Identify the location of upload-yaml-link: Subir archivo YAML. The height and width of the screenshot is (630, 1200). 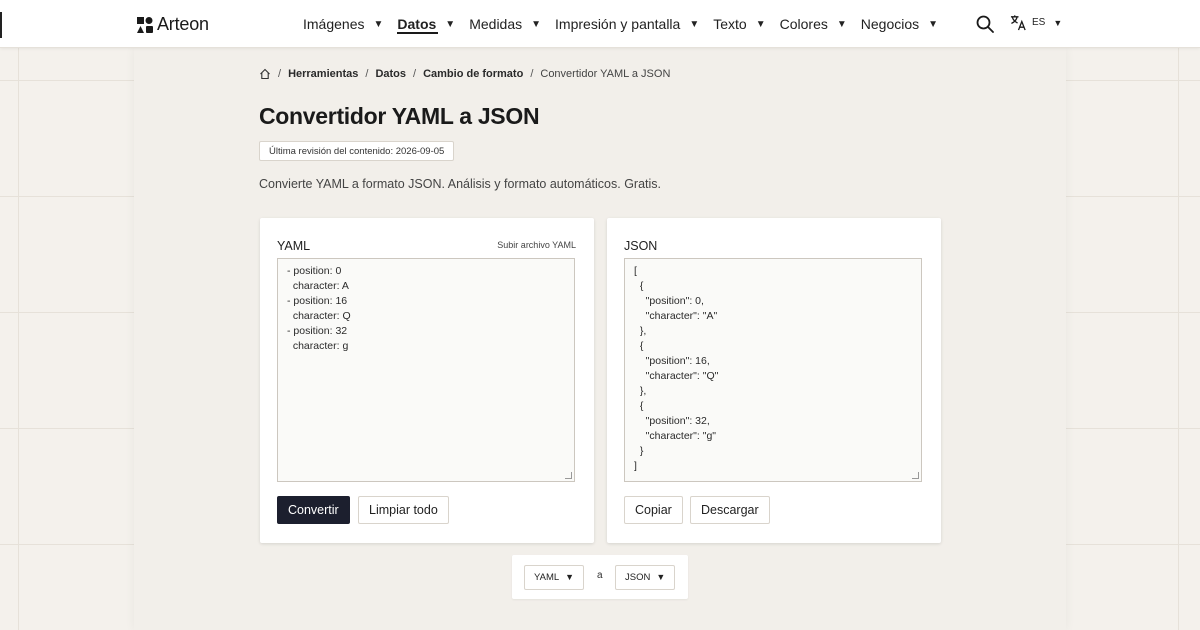
(536, 245).